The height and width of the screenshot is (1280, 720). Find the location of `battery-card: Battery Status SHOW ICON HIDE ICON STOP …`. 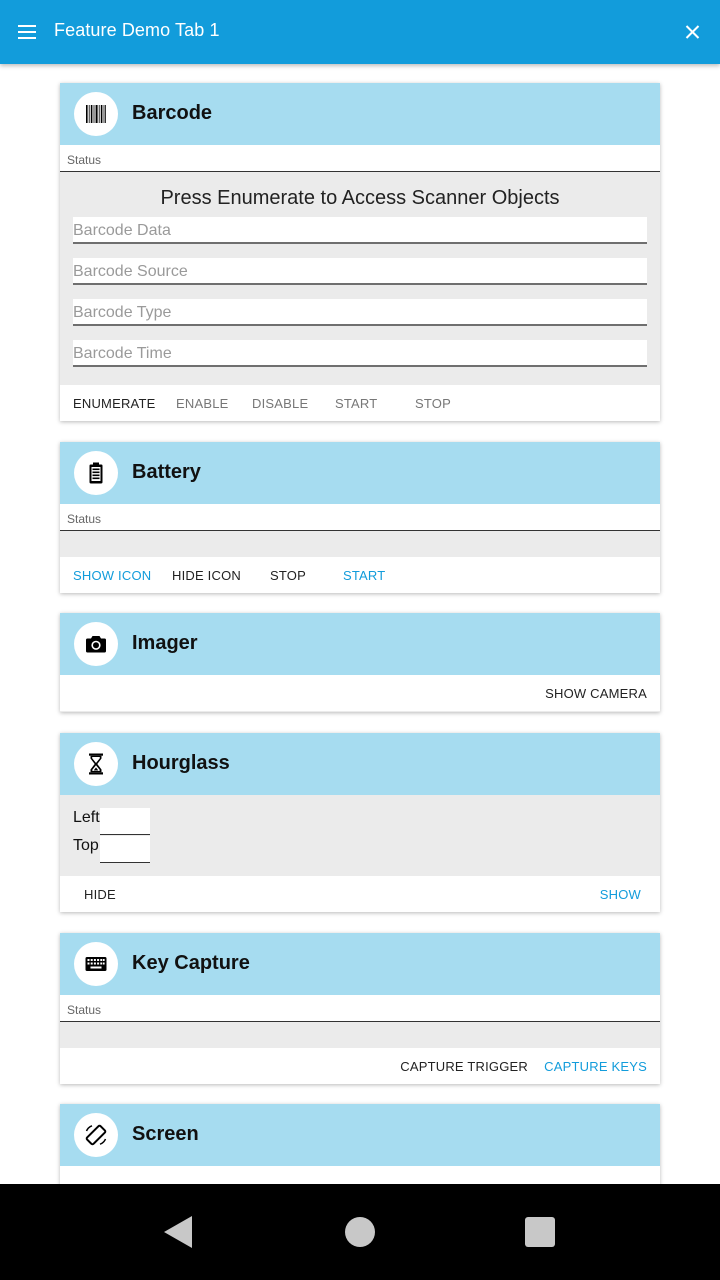

battery-card: Battery Status SHOW ICON HIDE ICON STOP … is located at coordinates (360, 517).